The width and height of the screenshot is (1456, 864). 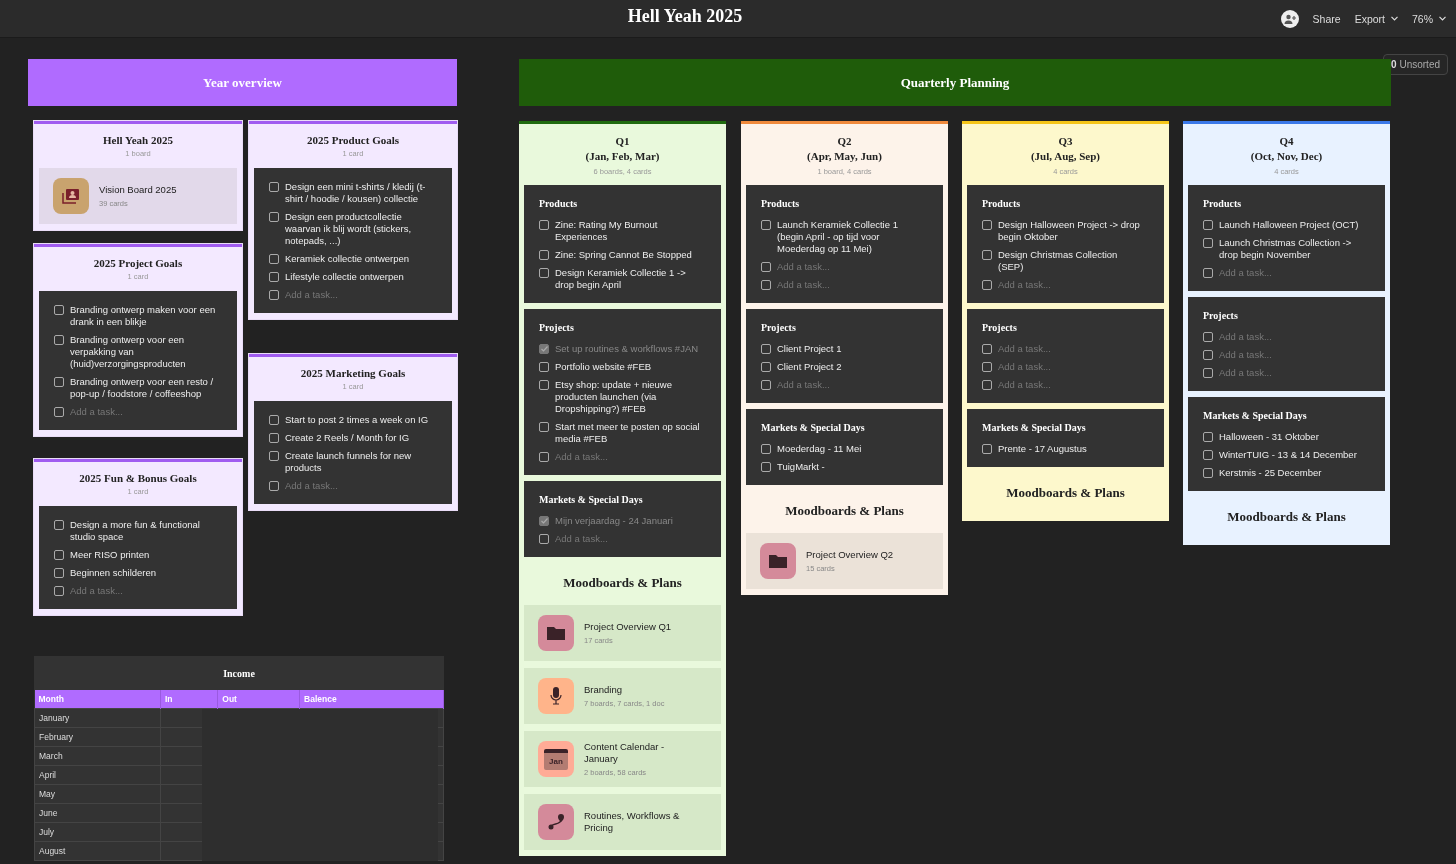 What do you see at coordinates (622, 149) in the screenshot?
I see `column-title: Q1 (Jan, Feb, Mar)` at bounding box center [622, 149].